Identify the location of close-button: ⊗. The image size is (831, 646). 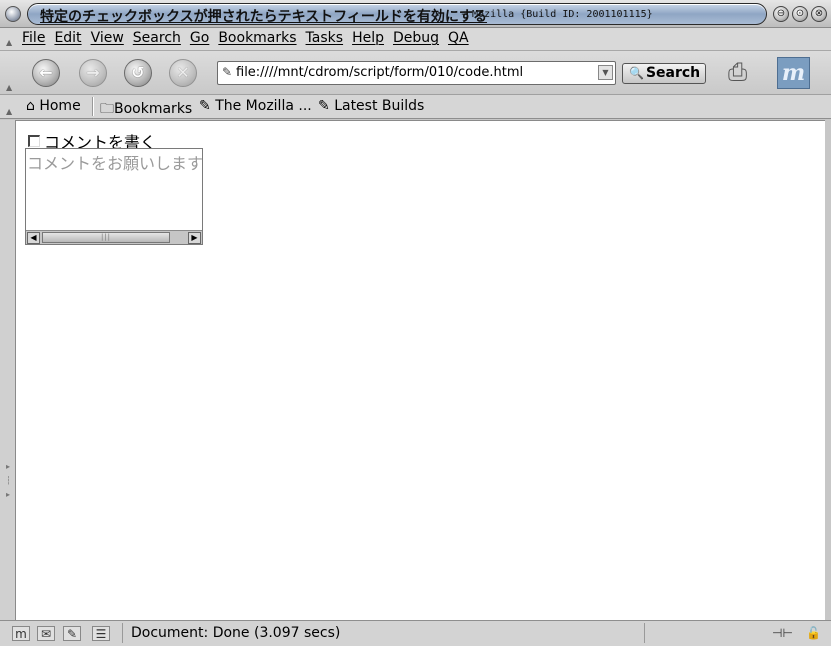
(819, 14).